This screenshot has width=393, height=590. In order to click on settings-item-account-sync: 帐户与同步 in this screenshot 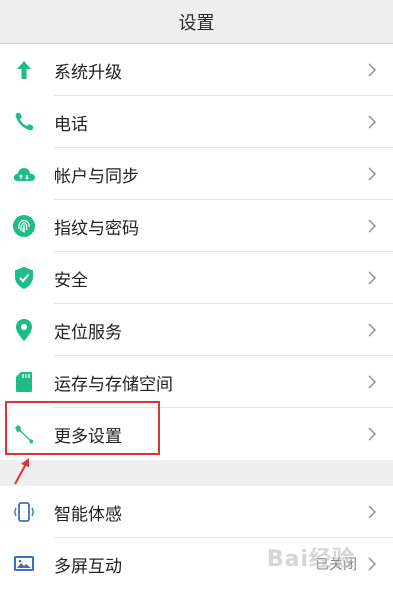, I will do `click(196, 174)`.